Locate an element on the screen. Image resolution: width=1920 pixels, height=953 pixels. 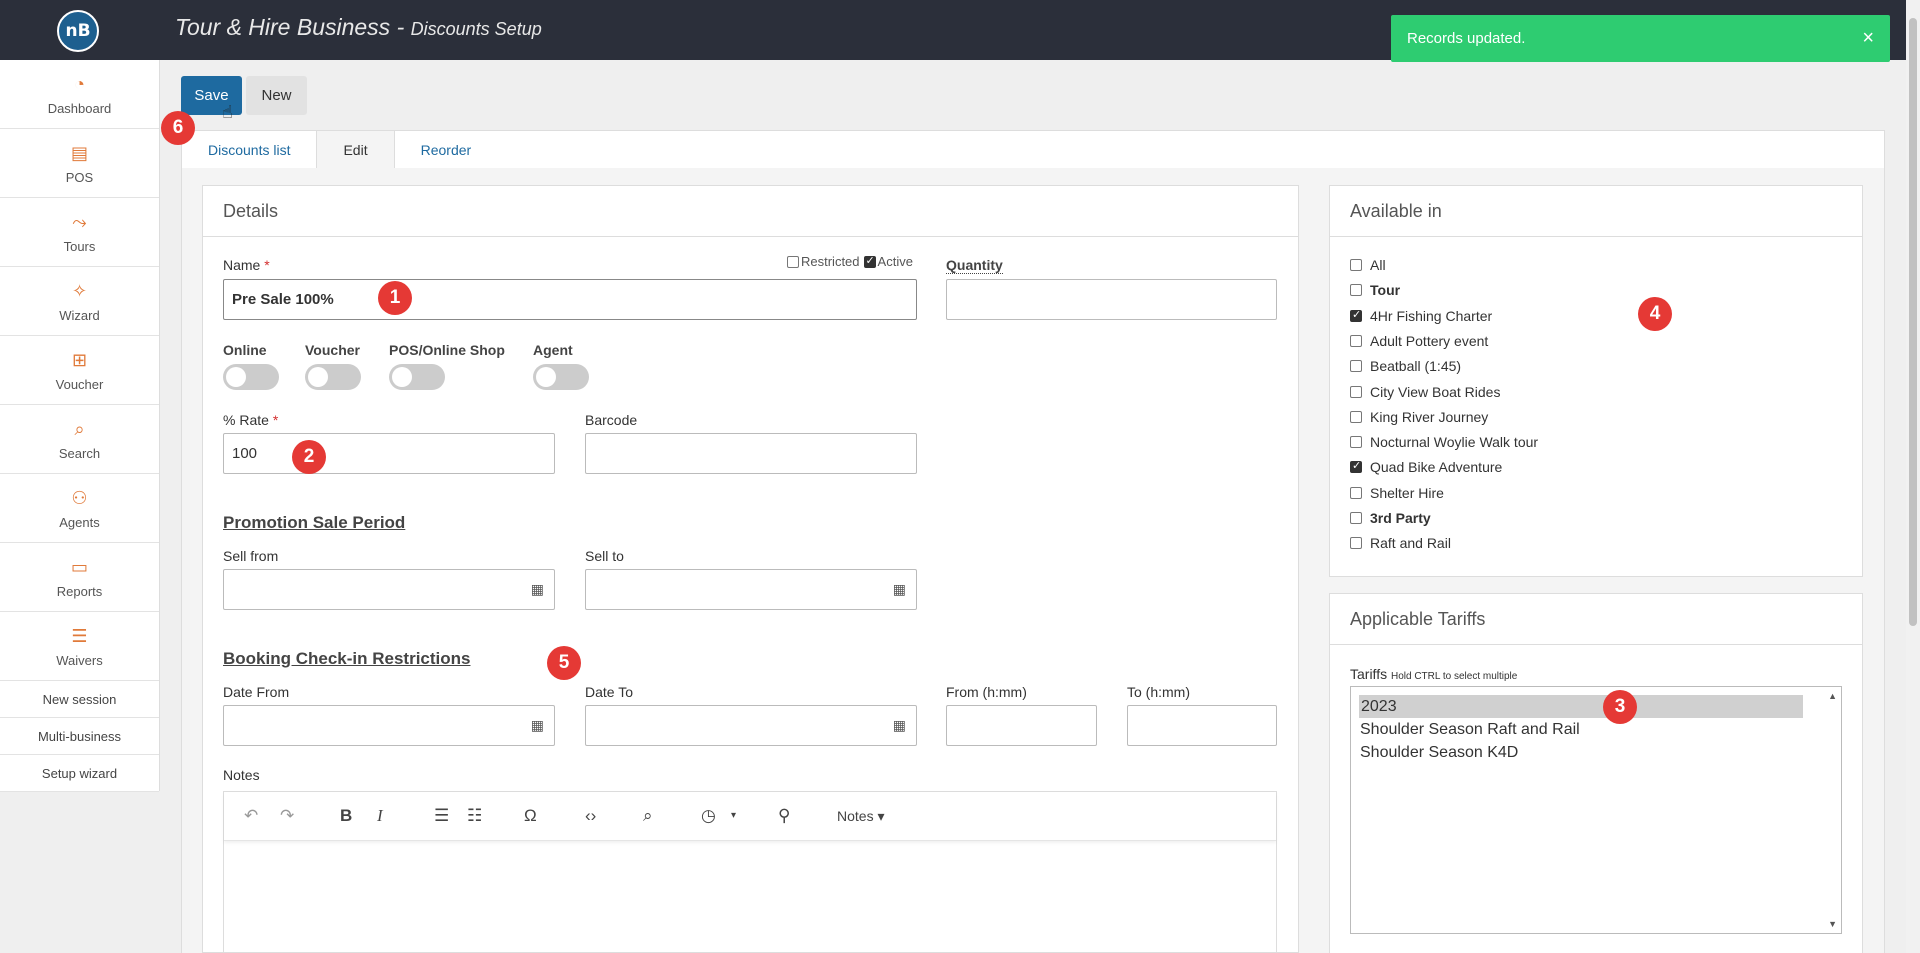
date-to-input: ▦ is located at coordinates (751, 725).